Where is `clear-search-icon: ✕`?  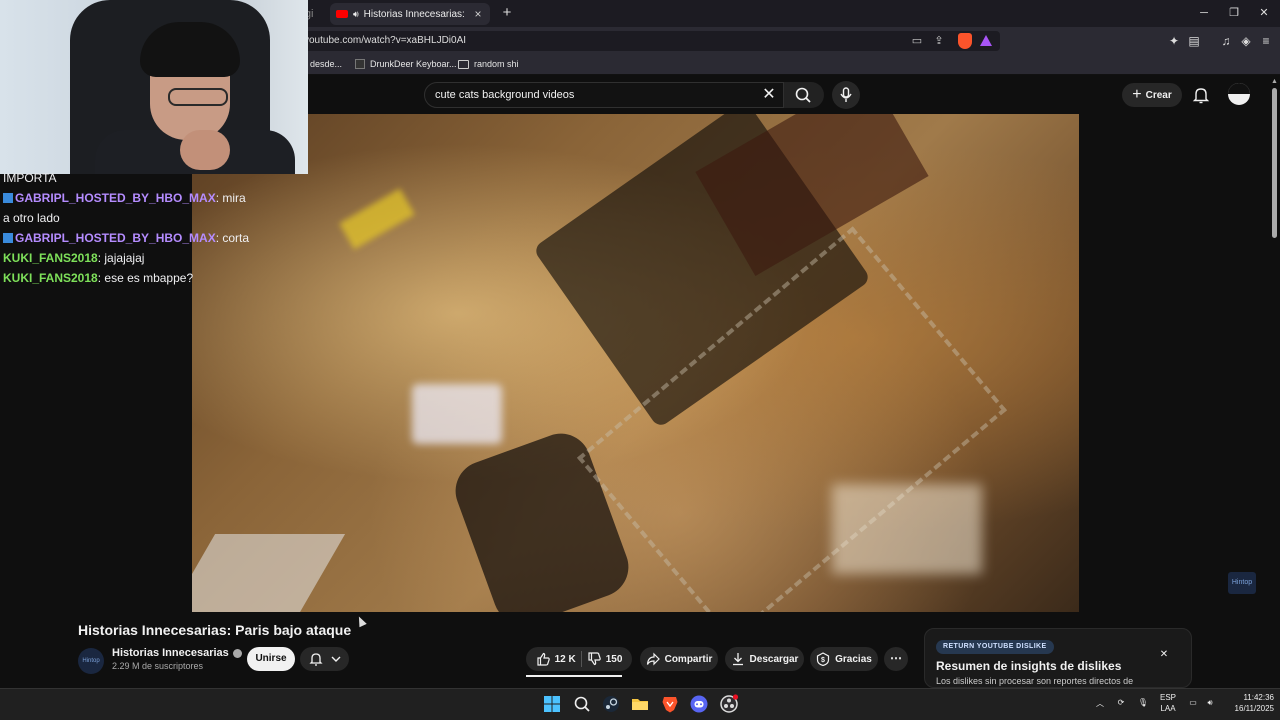
clear-search-icon: ✕ is located at coordinates (769, 95).